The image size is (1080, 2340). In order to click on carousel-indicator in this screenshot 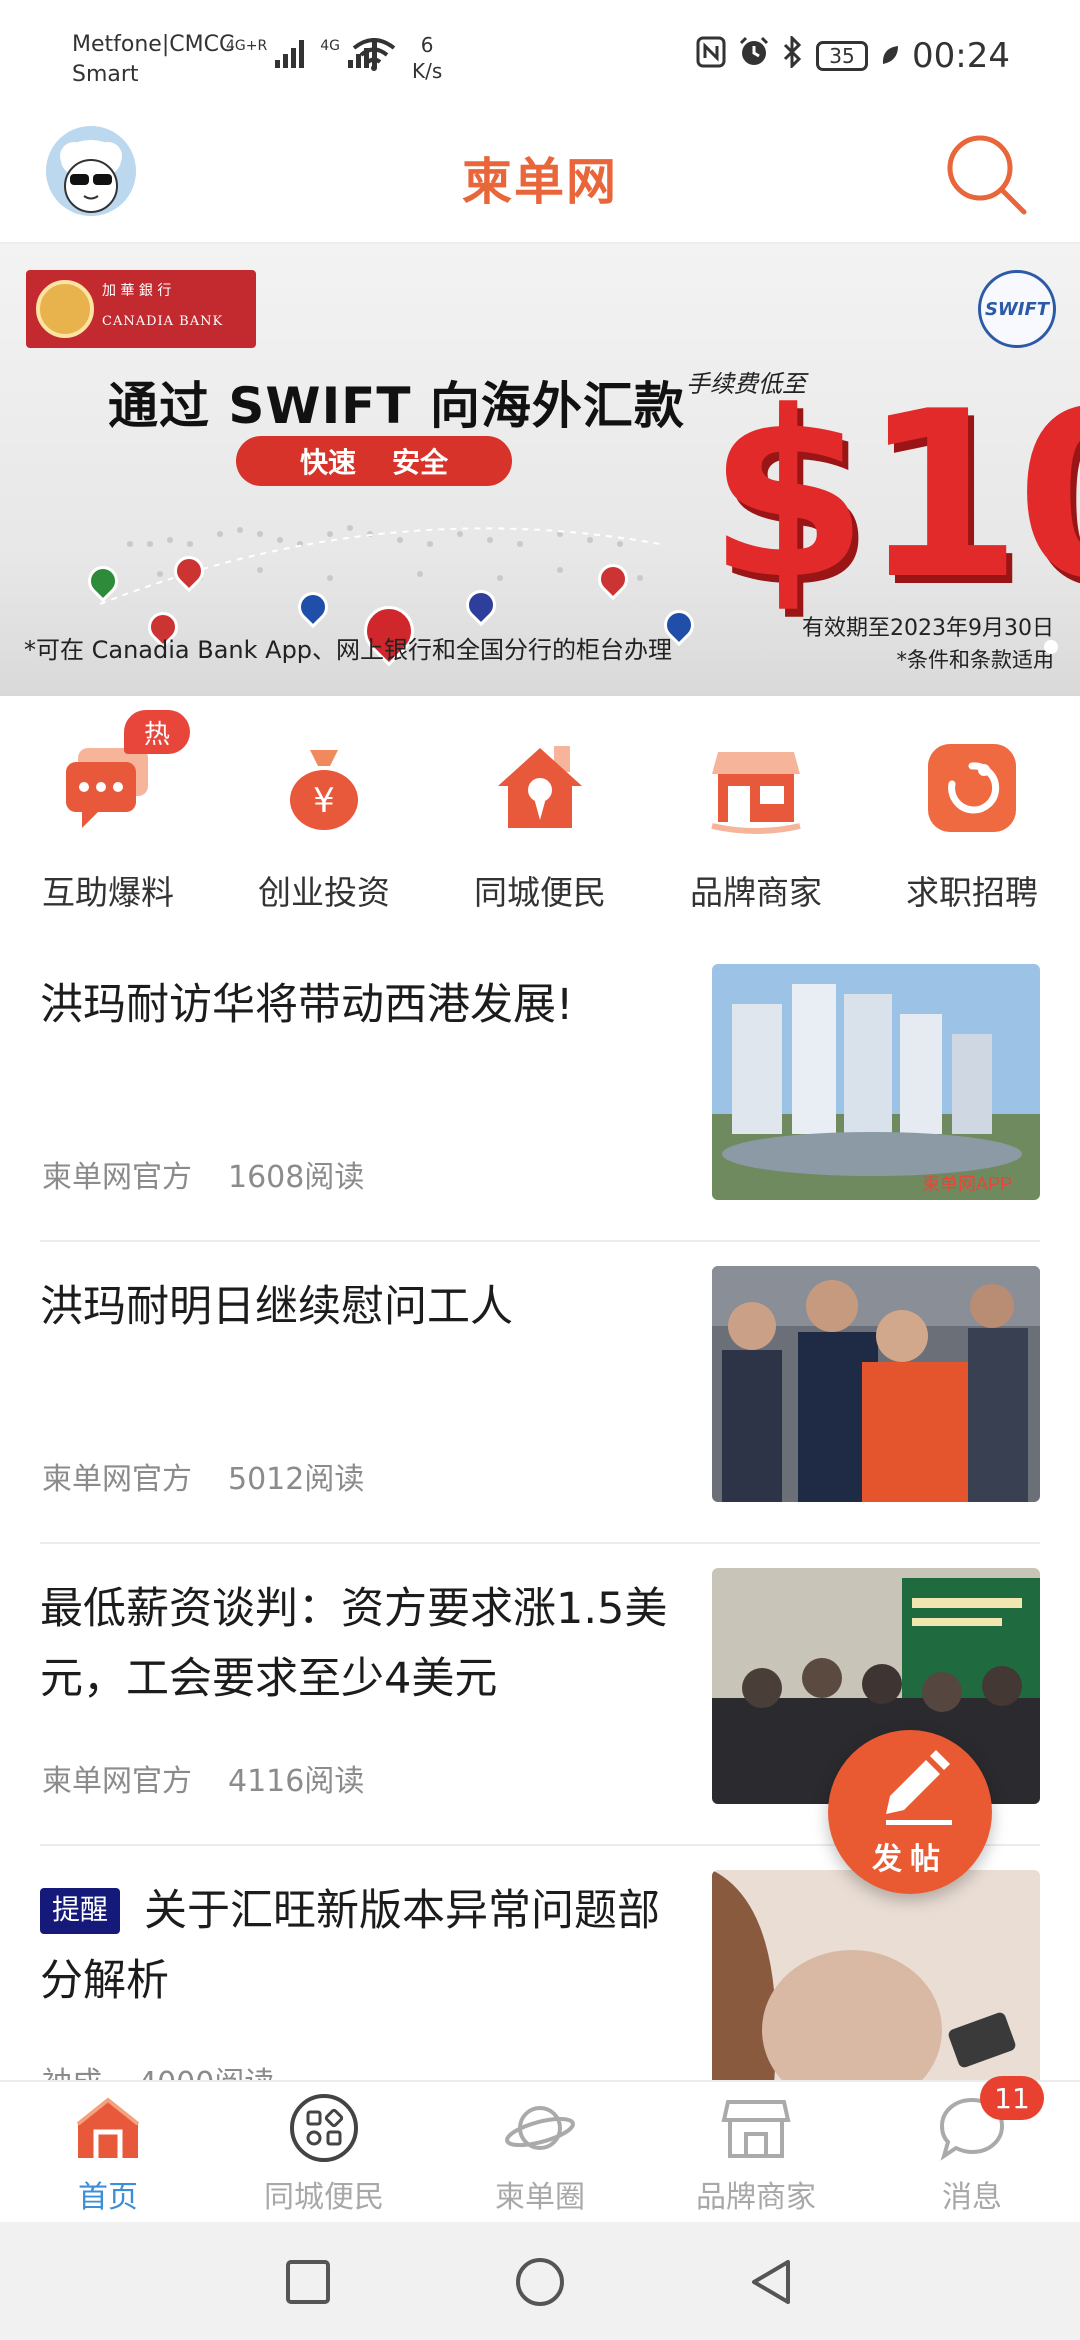, I will do `click(1051, 647)`.